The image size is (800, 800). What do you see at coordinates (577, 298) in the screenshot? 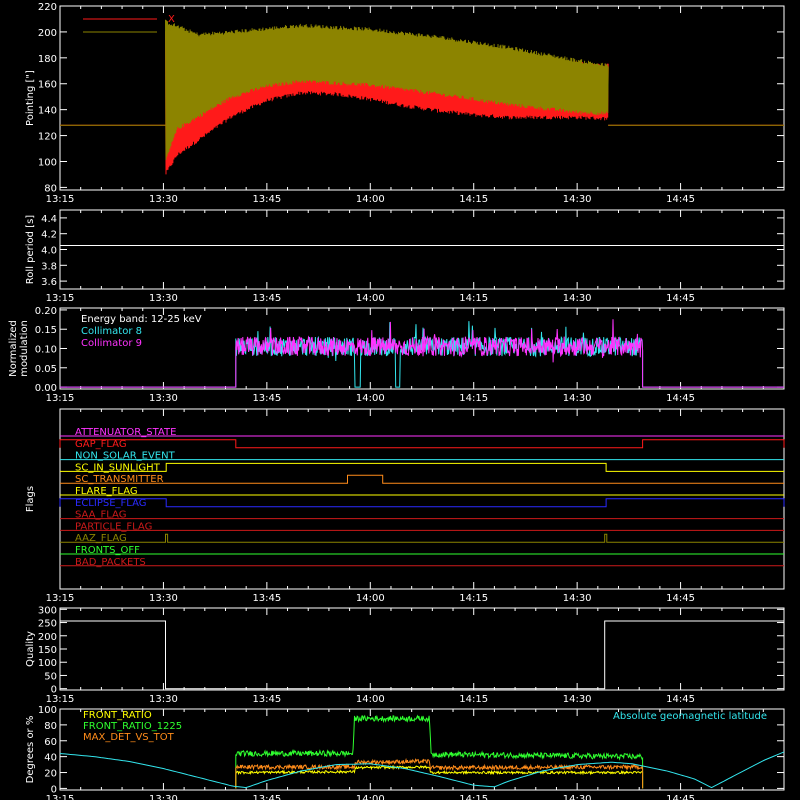
I see `xtick-label-roll-5: 14:30` at bounding box center [577, 298].